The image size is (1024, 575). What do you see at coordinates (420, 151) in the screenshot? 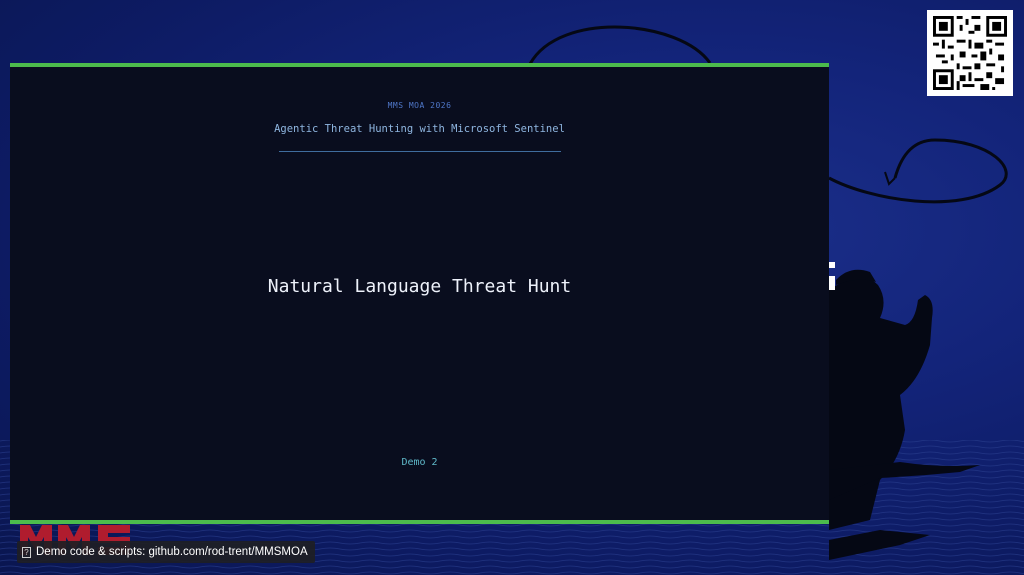
I see `subtitle-divider` at bounding box center [420, 151].